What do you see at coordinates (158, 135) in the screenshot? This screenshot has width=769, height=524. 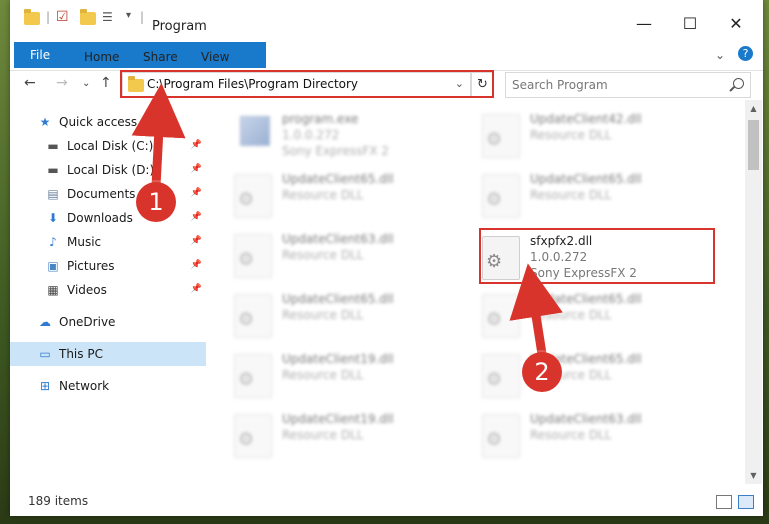 I see `arrow-to-address-bar` at bounding box center [158, 135].